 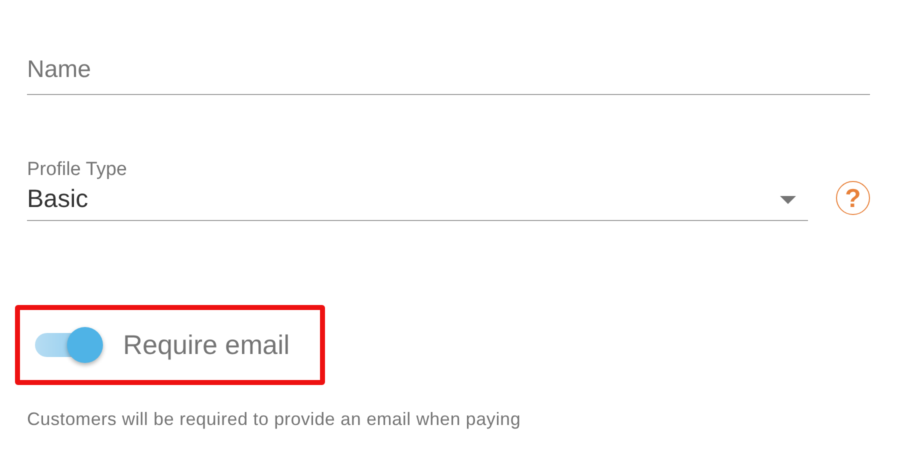 What do you see at coordinates (788, 200) in the screenshot?
I see `caret-icon` at bounding box center [788, 200].